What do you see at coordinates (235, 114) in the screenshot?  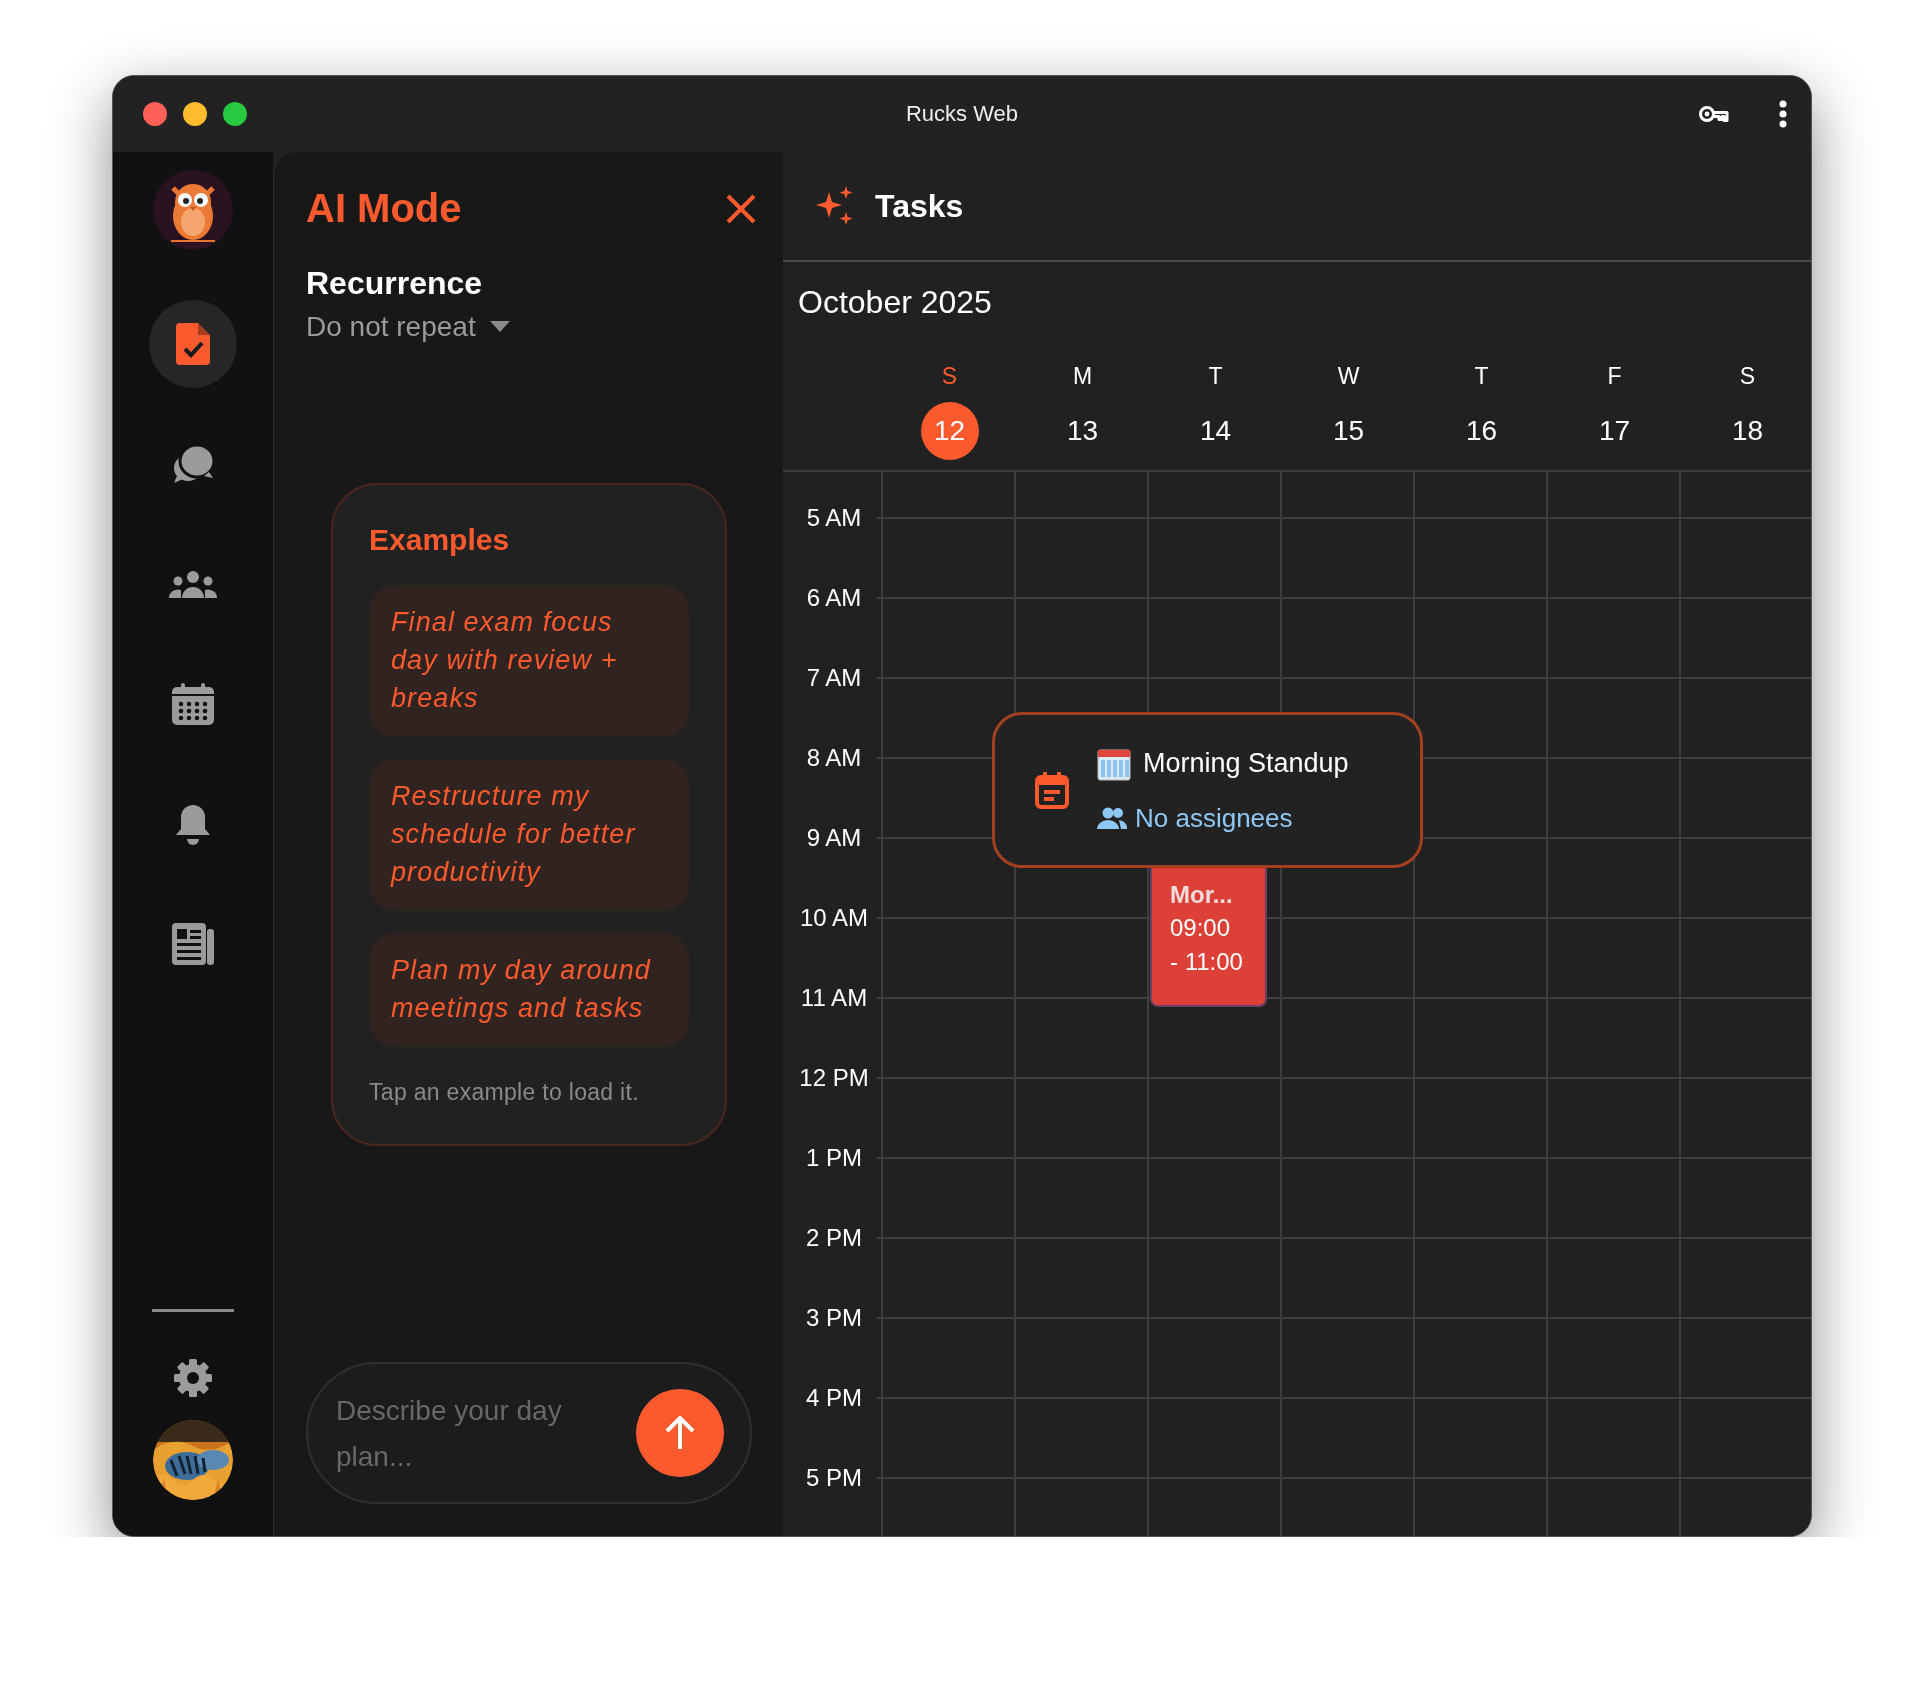 I see `maximize-window-button` at bounding box center [235, 114].